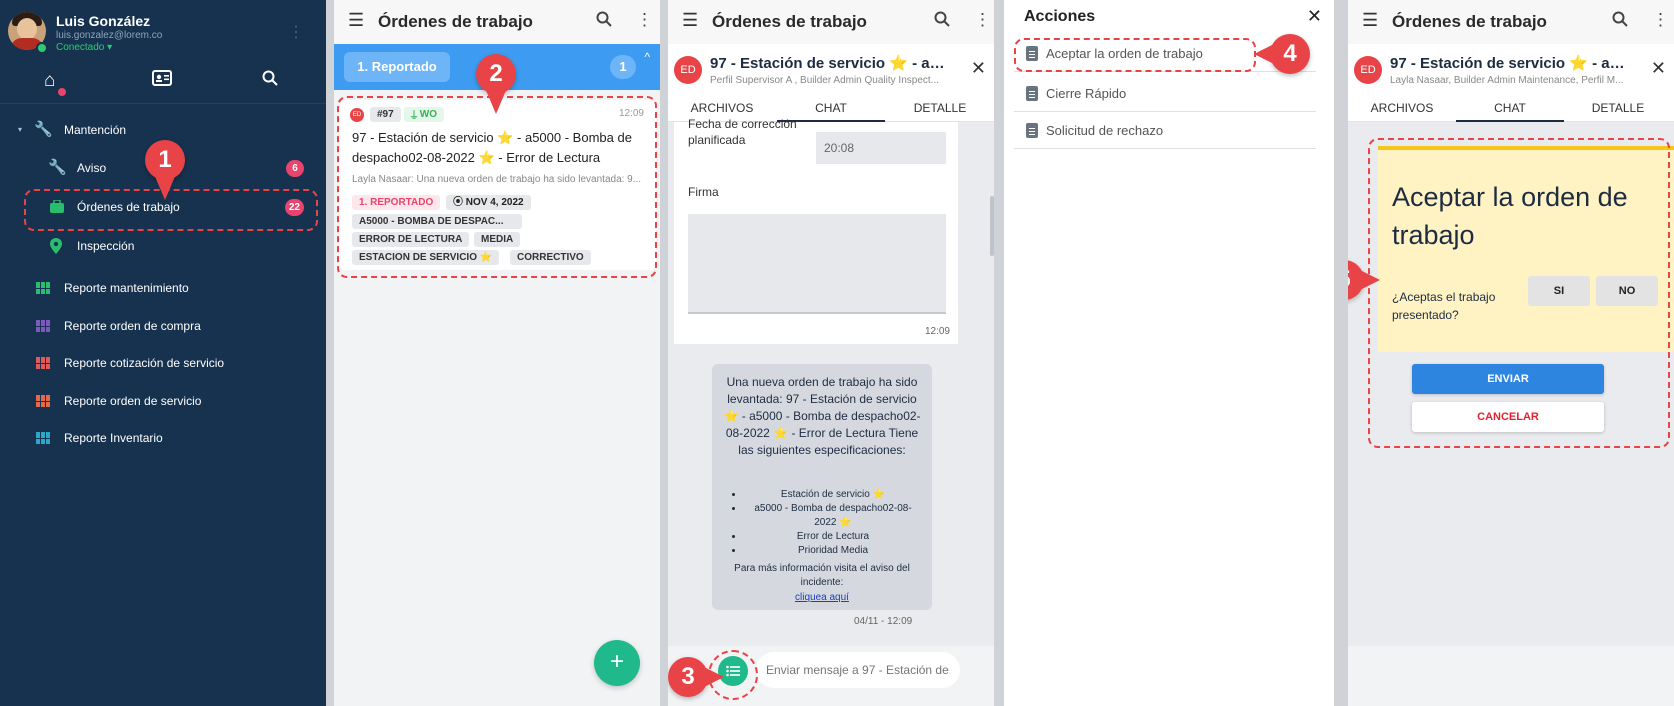  I want to click on online-status-dot, so click(42, 48).